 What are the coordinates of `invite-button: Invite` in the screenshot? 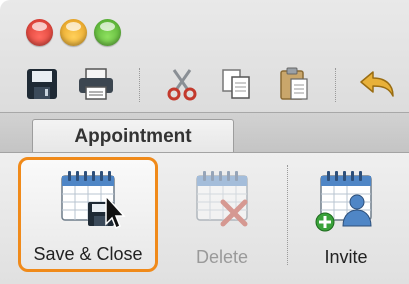 It's located at (346, 214).